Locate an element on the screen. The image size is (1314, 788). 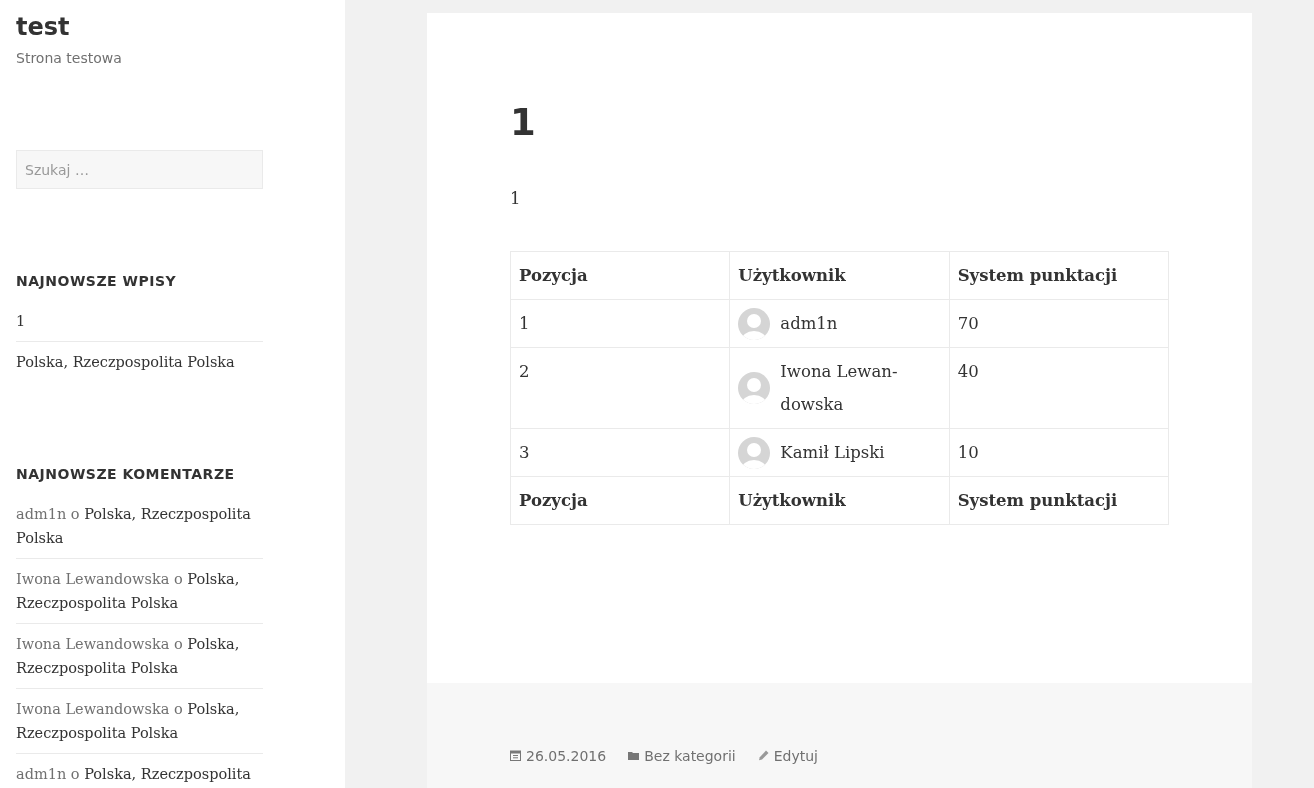
widget-title: NAJNOWSZE KOMENTARZE is located at coordinates (126, 474).